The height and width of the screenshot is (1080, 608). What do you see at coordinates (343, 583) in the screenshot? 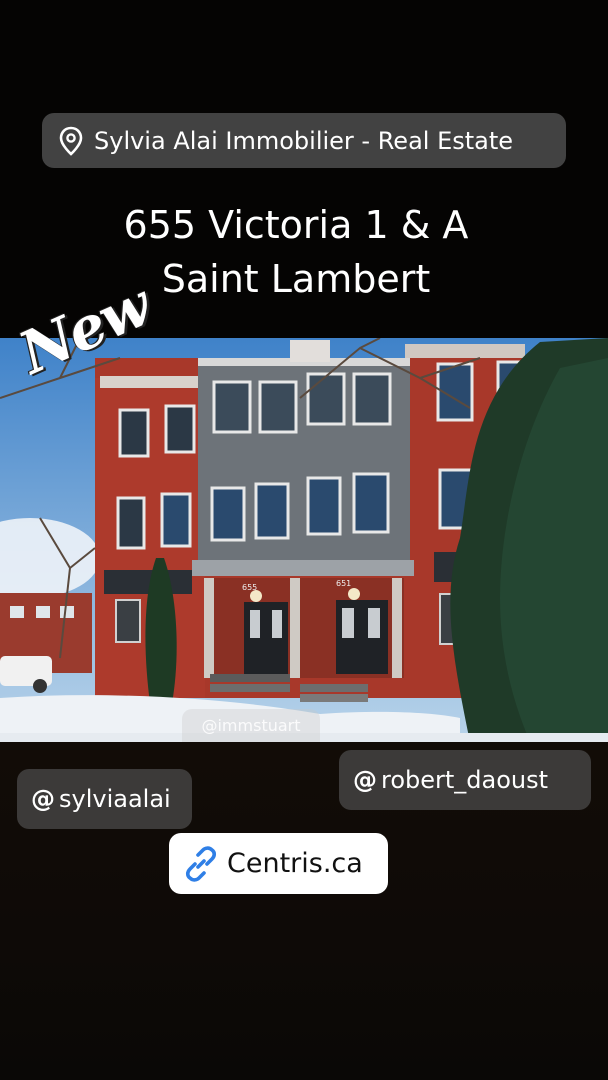
I see `door-number-right: 651` at bounding box center [343, 583].